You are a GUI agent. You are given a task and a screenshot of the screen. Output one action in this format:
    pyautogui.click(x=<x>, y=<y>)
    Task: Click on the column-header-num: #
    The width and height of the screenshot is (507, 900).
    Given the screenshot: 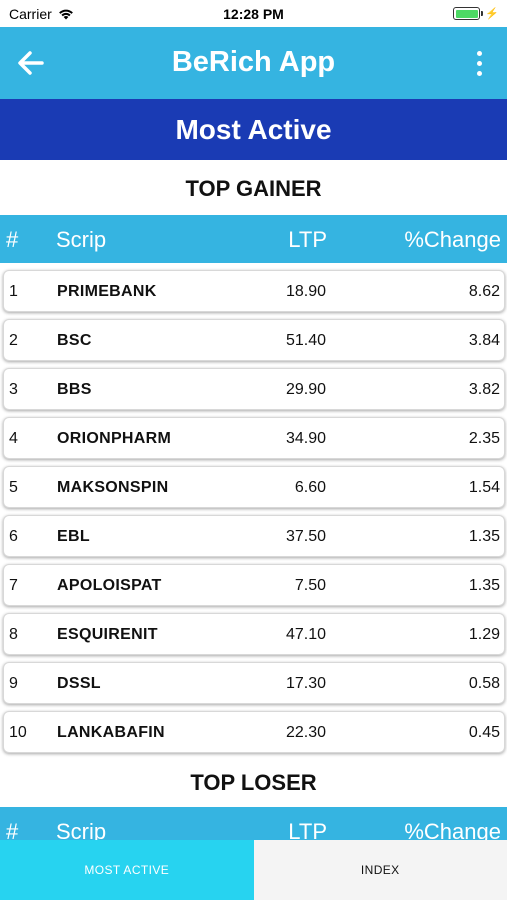 What is the action you would take?
    pyautogui.click(x=12, y=239)
    